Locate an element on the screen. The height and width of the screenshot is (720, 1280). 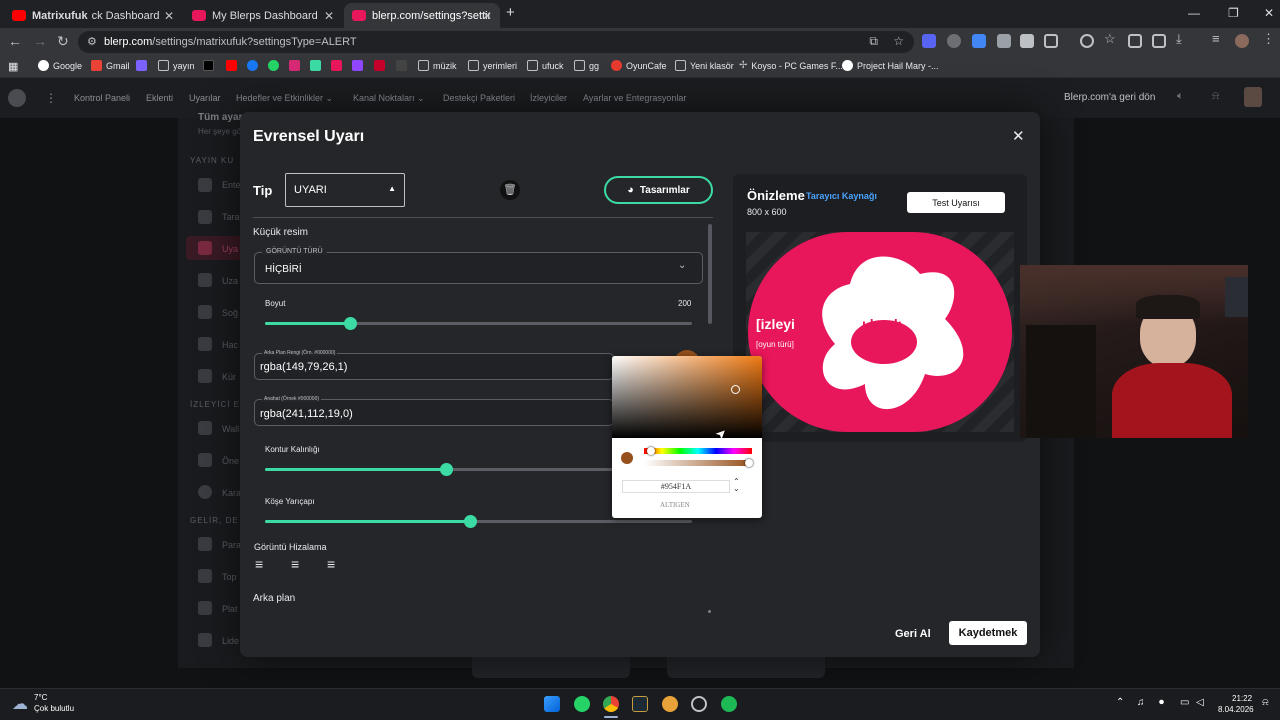
apps-grid-icon: ▦ is located at coordinates (13, 66).